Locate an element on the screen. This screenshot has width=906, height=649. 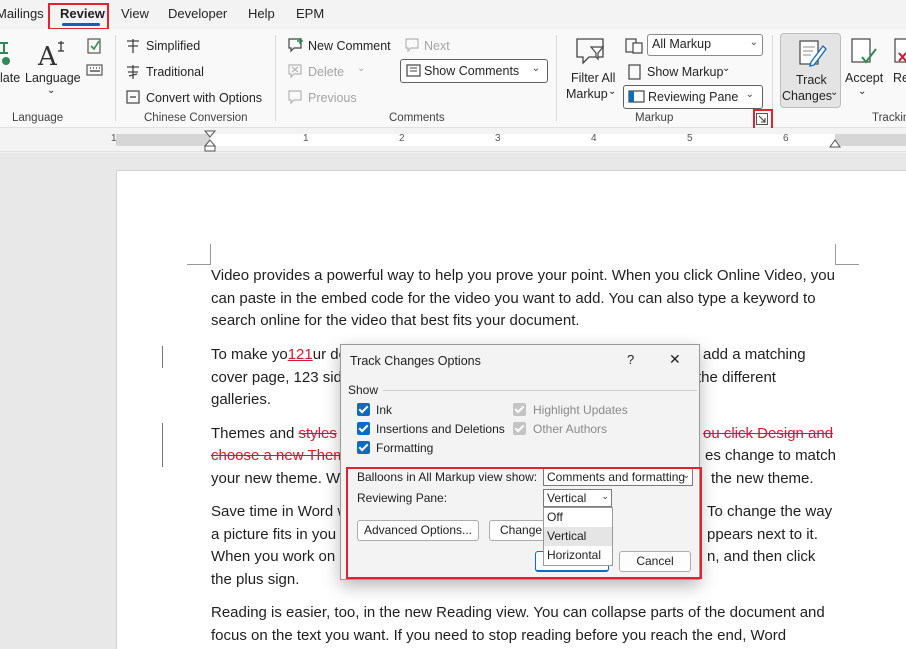
ruler-number: 3 is located at coordinates (498, 138).